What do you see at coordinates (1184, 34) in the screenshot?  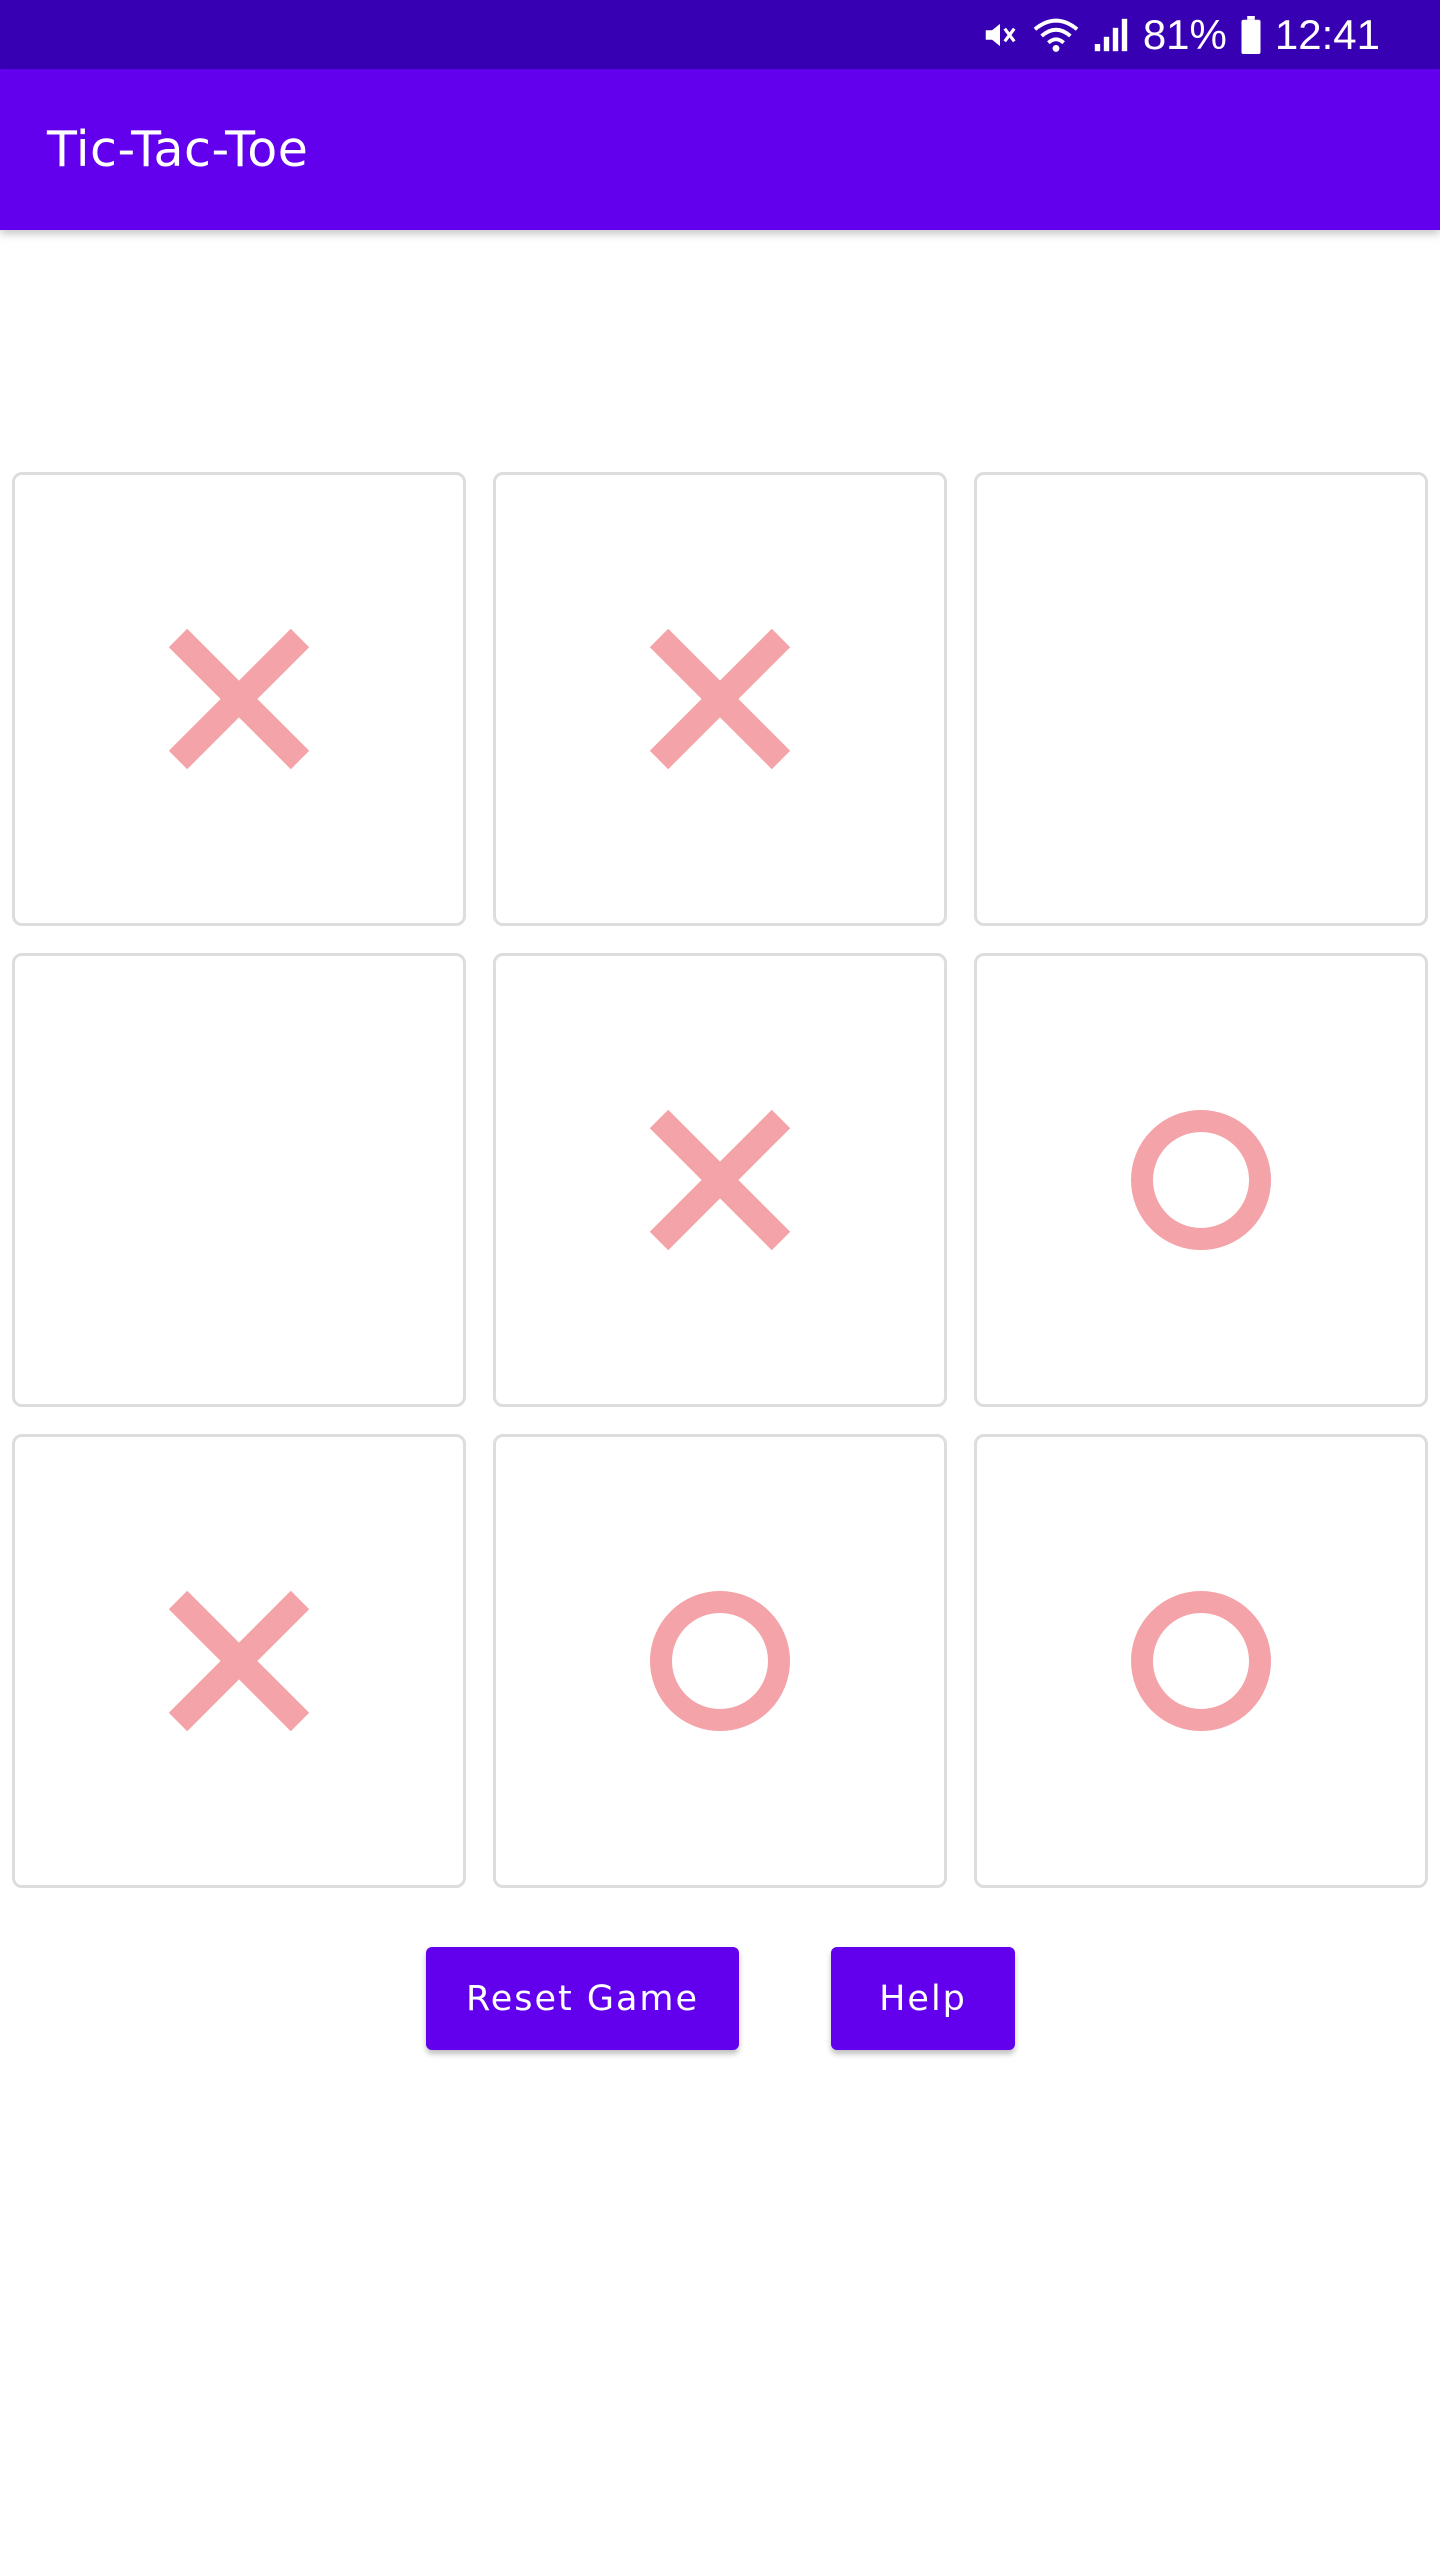 I see `battery-percentage: 81%` at bounding box center [1184, 34].